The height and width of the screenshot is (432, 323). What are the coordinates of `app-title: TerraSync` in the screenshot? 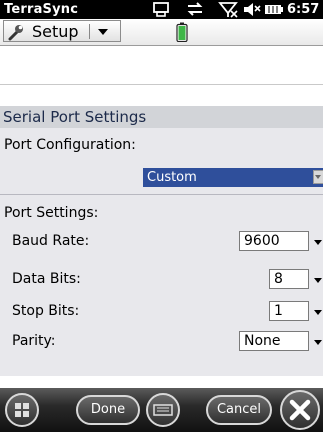 It's located at (41, 9).